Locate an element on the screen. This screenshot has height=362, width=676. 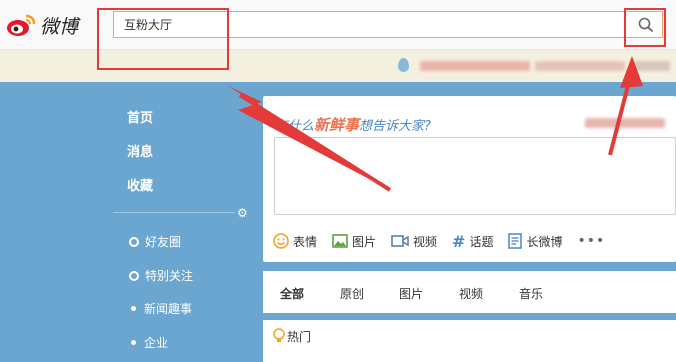
watermark: Baidu经验 jingyan.baidu.com is located at coordinates (607, 335).